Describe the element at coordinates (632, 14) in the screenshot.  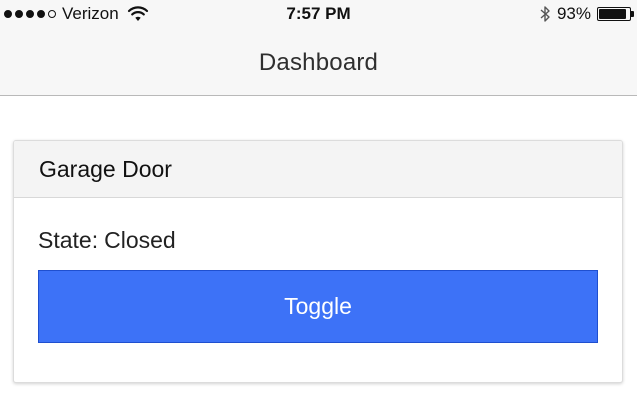
I see `battery-cap` at that location.